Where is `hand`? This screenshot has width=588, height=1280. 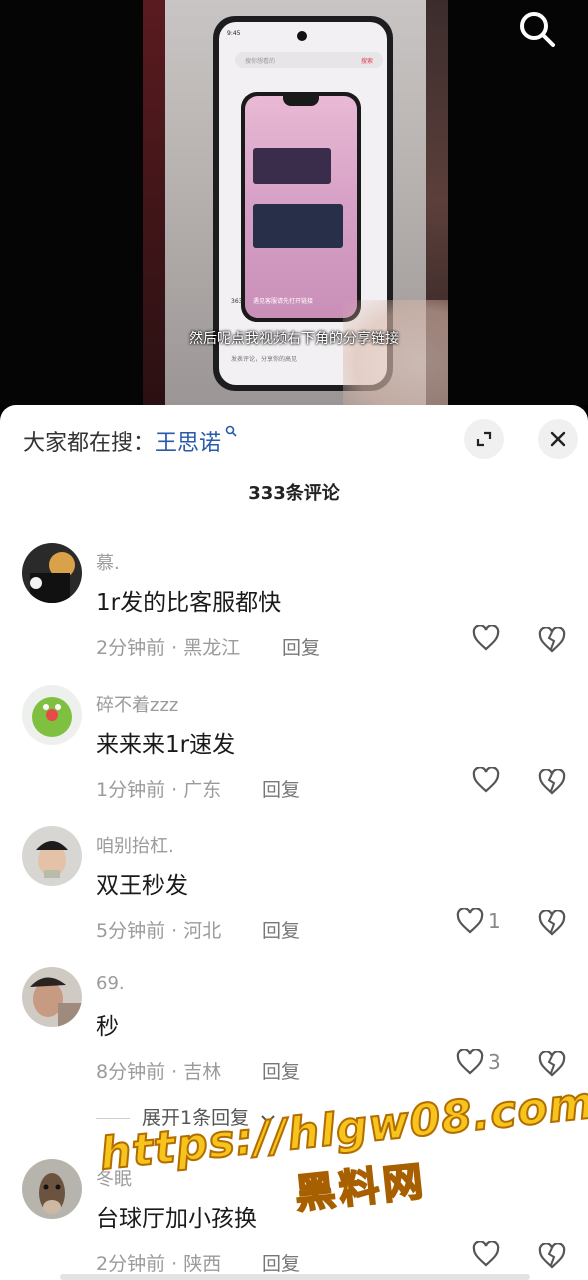
hand is located at coordinates (395, 352).